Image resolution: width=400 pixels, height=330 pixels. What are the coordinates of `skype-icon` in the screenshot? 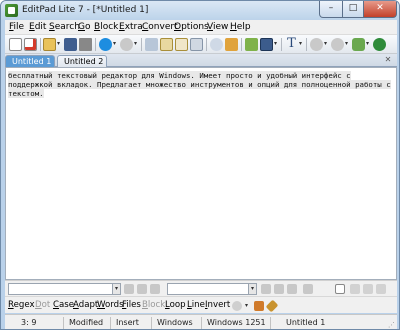 It's located at (105, 44).